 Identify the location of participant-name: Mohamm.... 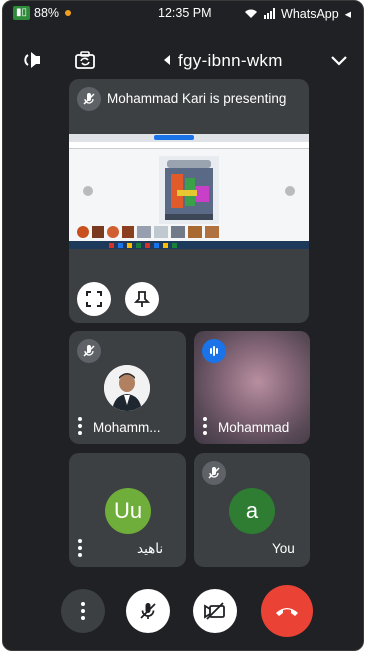
(127, 427).